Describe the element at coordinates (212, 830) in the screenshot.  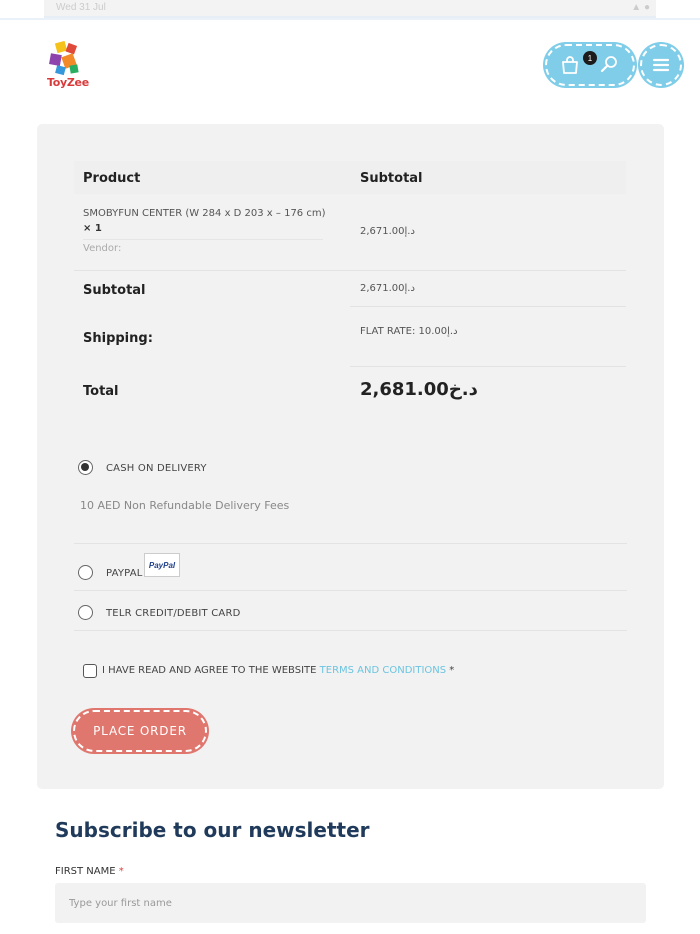
I see `newsletter-title: Subscribe to our newsletter` at that location.